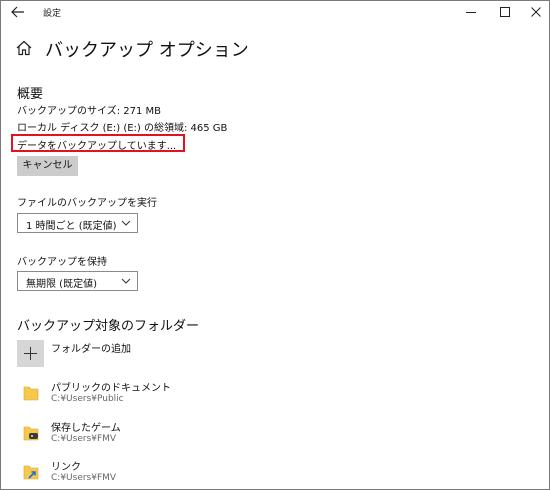 This screenshot has width=550, height=490. I want to click on backup-frequency-label: ファイルのバックアップを実行, so click(87, 203).